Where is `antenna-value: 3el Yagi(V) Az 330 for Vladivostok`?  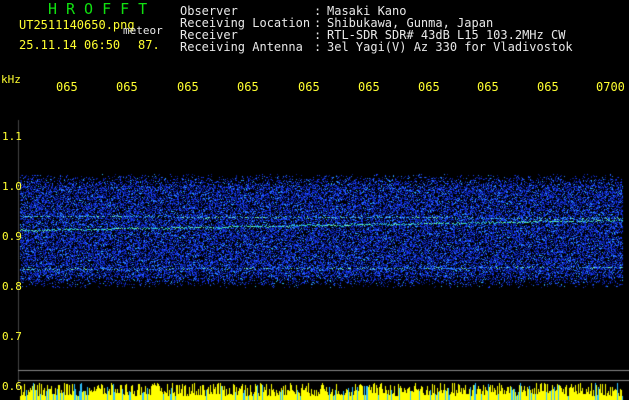
antenna-value: 3el Yagi(V) Az 330 for Vladivostok is located at coordinates (450, 47).